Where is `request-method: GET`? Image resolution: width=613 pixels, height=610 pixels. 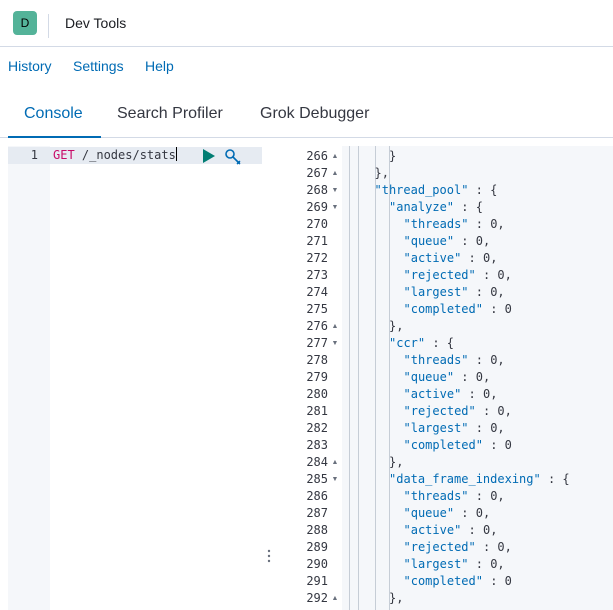 request-method: GET is located at coordinates (64, 155).